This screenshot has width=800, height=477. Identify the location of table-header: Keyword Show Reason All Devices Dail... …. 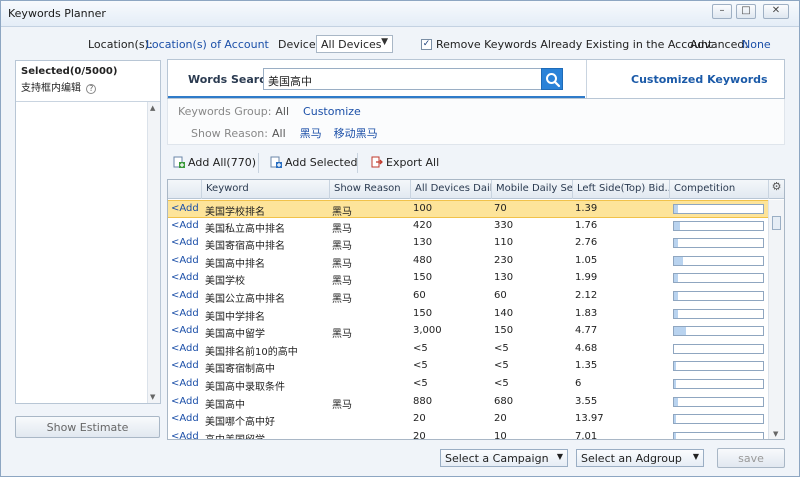
(476, 189).